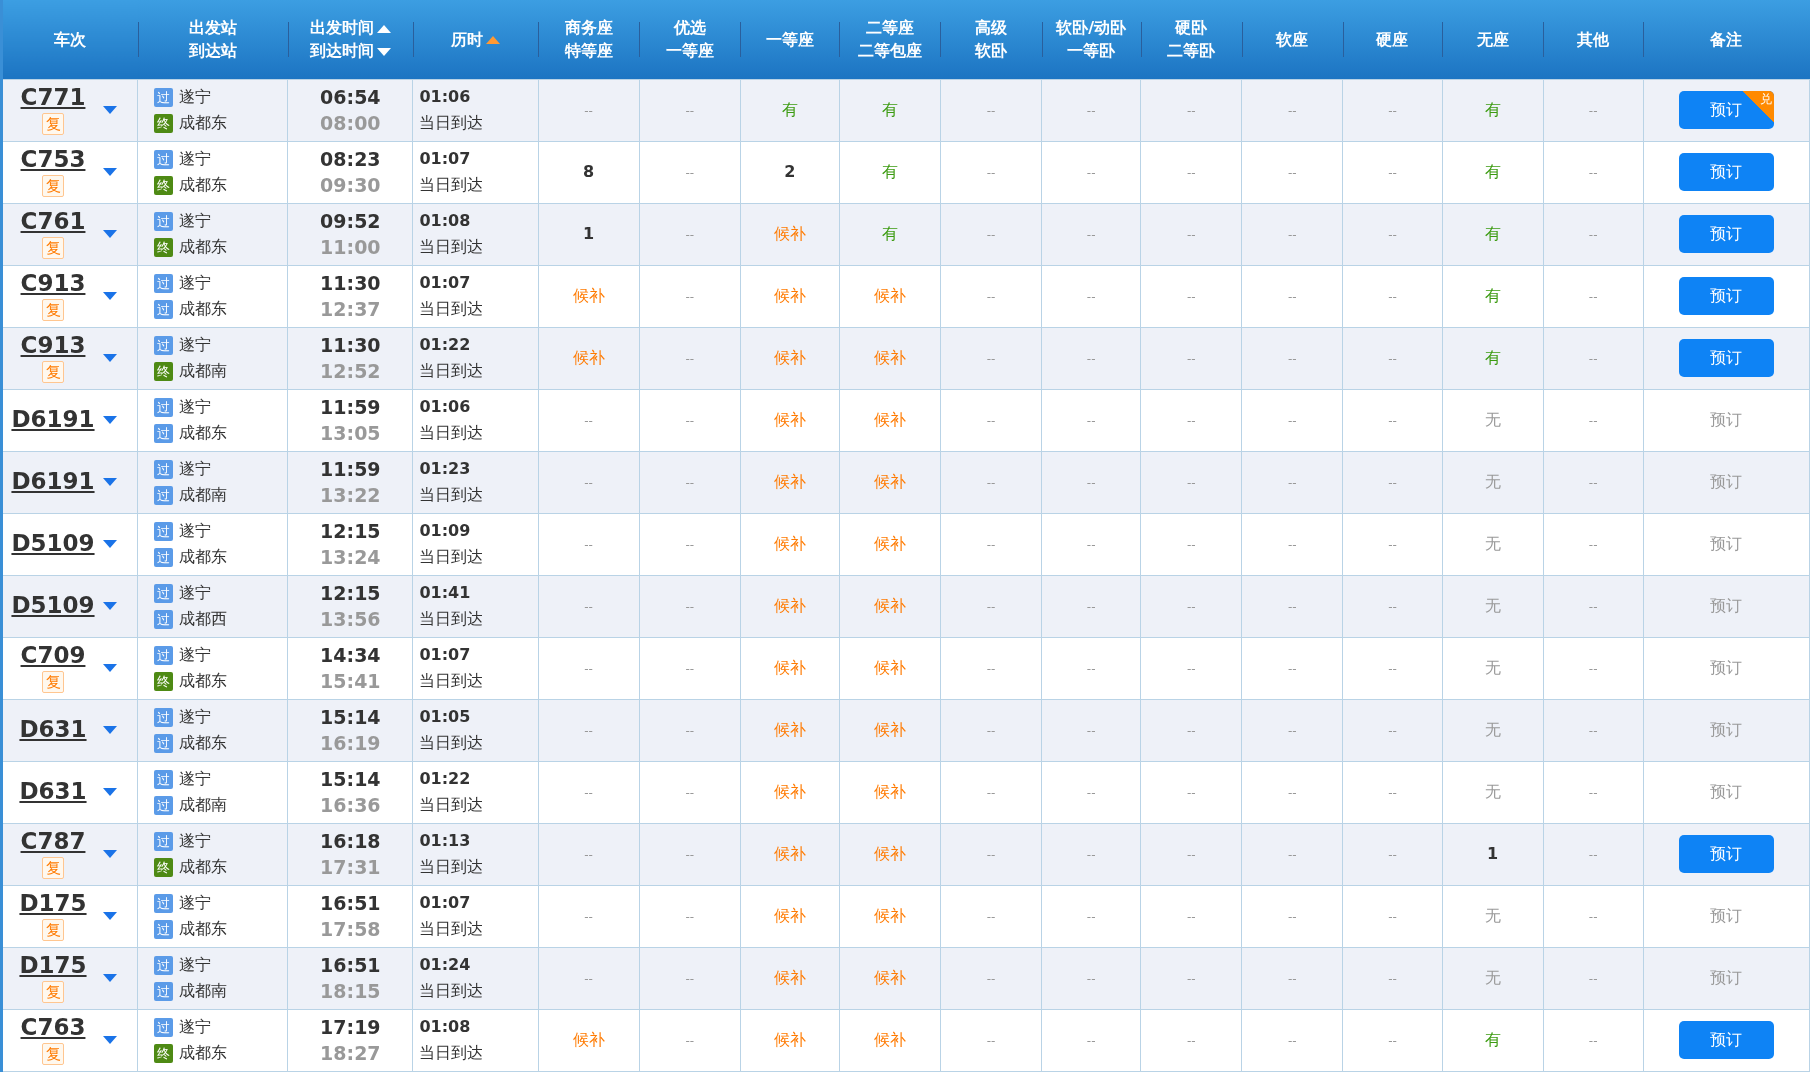 The width and height of the screenshot is (1815, 1080). I want to click on arrival-time: 13:22, so click(350, 495).